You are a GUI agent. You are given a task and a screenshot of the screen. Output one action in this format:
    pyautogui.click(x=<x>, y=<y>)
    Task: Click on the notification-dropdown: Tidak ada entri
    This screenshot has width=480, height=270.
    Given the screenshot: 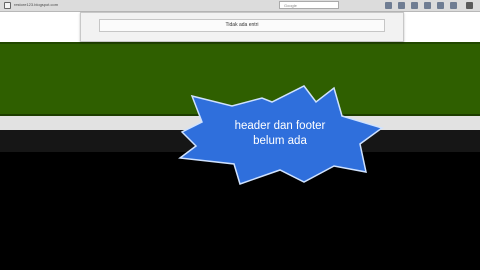 What is the action you would take?
    pyautogui.click(x=242, y=27)
    